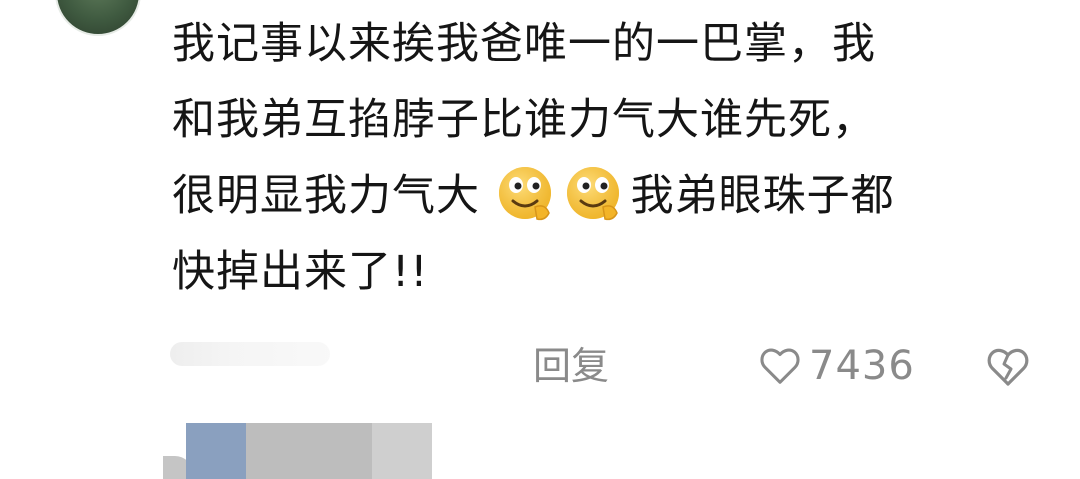 This screenshot has width=1080, height=479. I want to click on broken-heart-icon, so click(1008, 366).